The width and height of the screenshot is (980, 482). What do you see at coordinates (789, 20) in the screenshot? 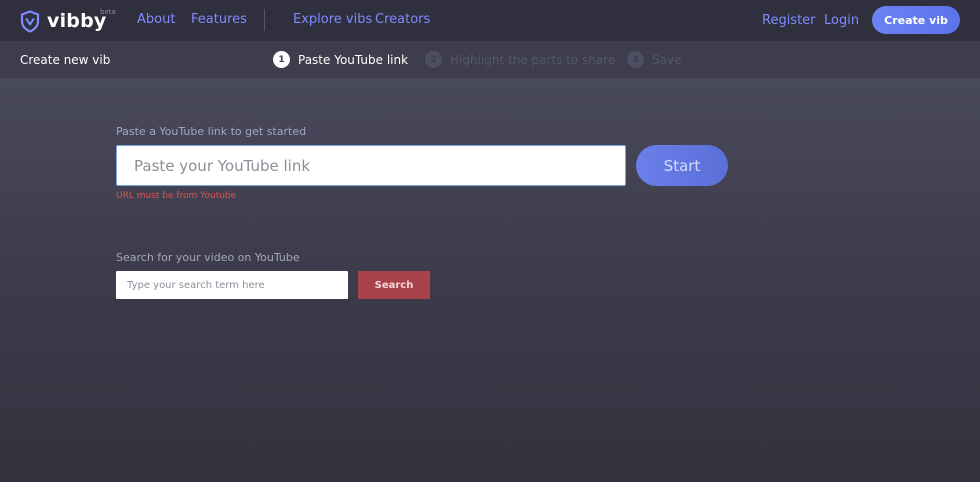
I see `register-link: Register` at bounding box center [789, 20].